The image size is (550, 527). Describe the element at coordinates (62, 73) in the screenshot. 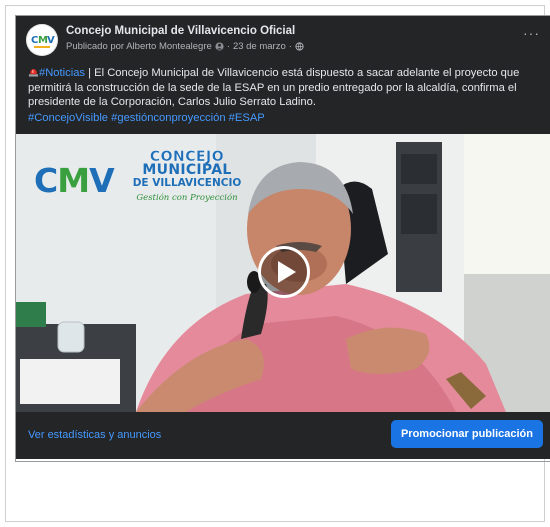

I see `noticias-hashtag-link: #Noticias` at that location.